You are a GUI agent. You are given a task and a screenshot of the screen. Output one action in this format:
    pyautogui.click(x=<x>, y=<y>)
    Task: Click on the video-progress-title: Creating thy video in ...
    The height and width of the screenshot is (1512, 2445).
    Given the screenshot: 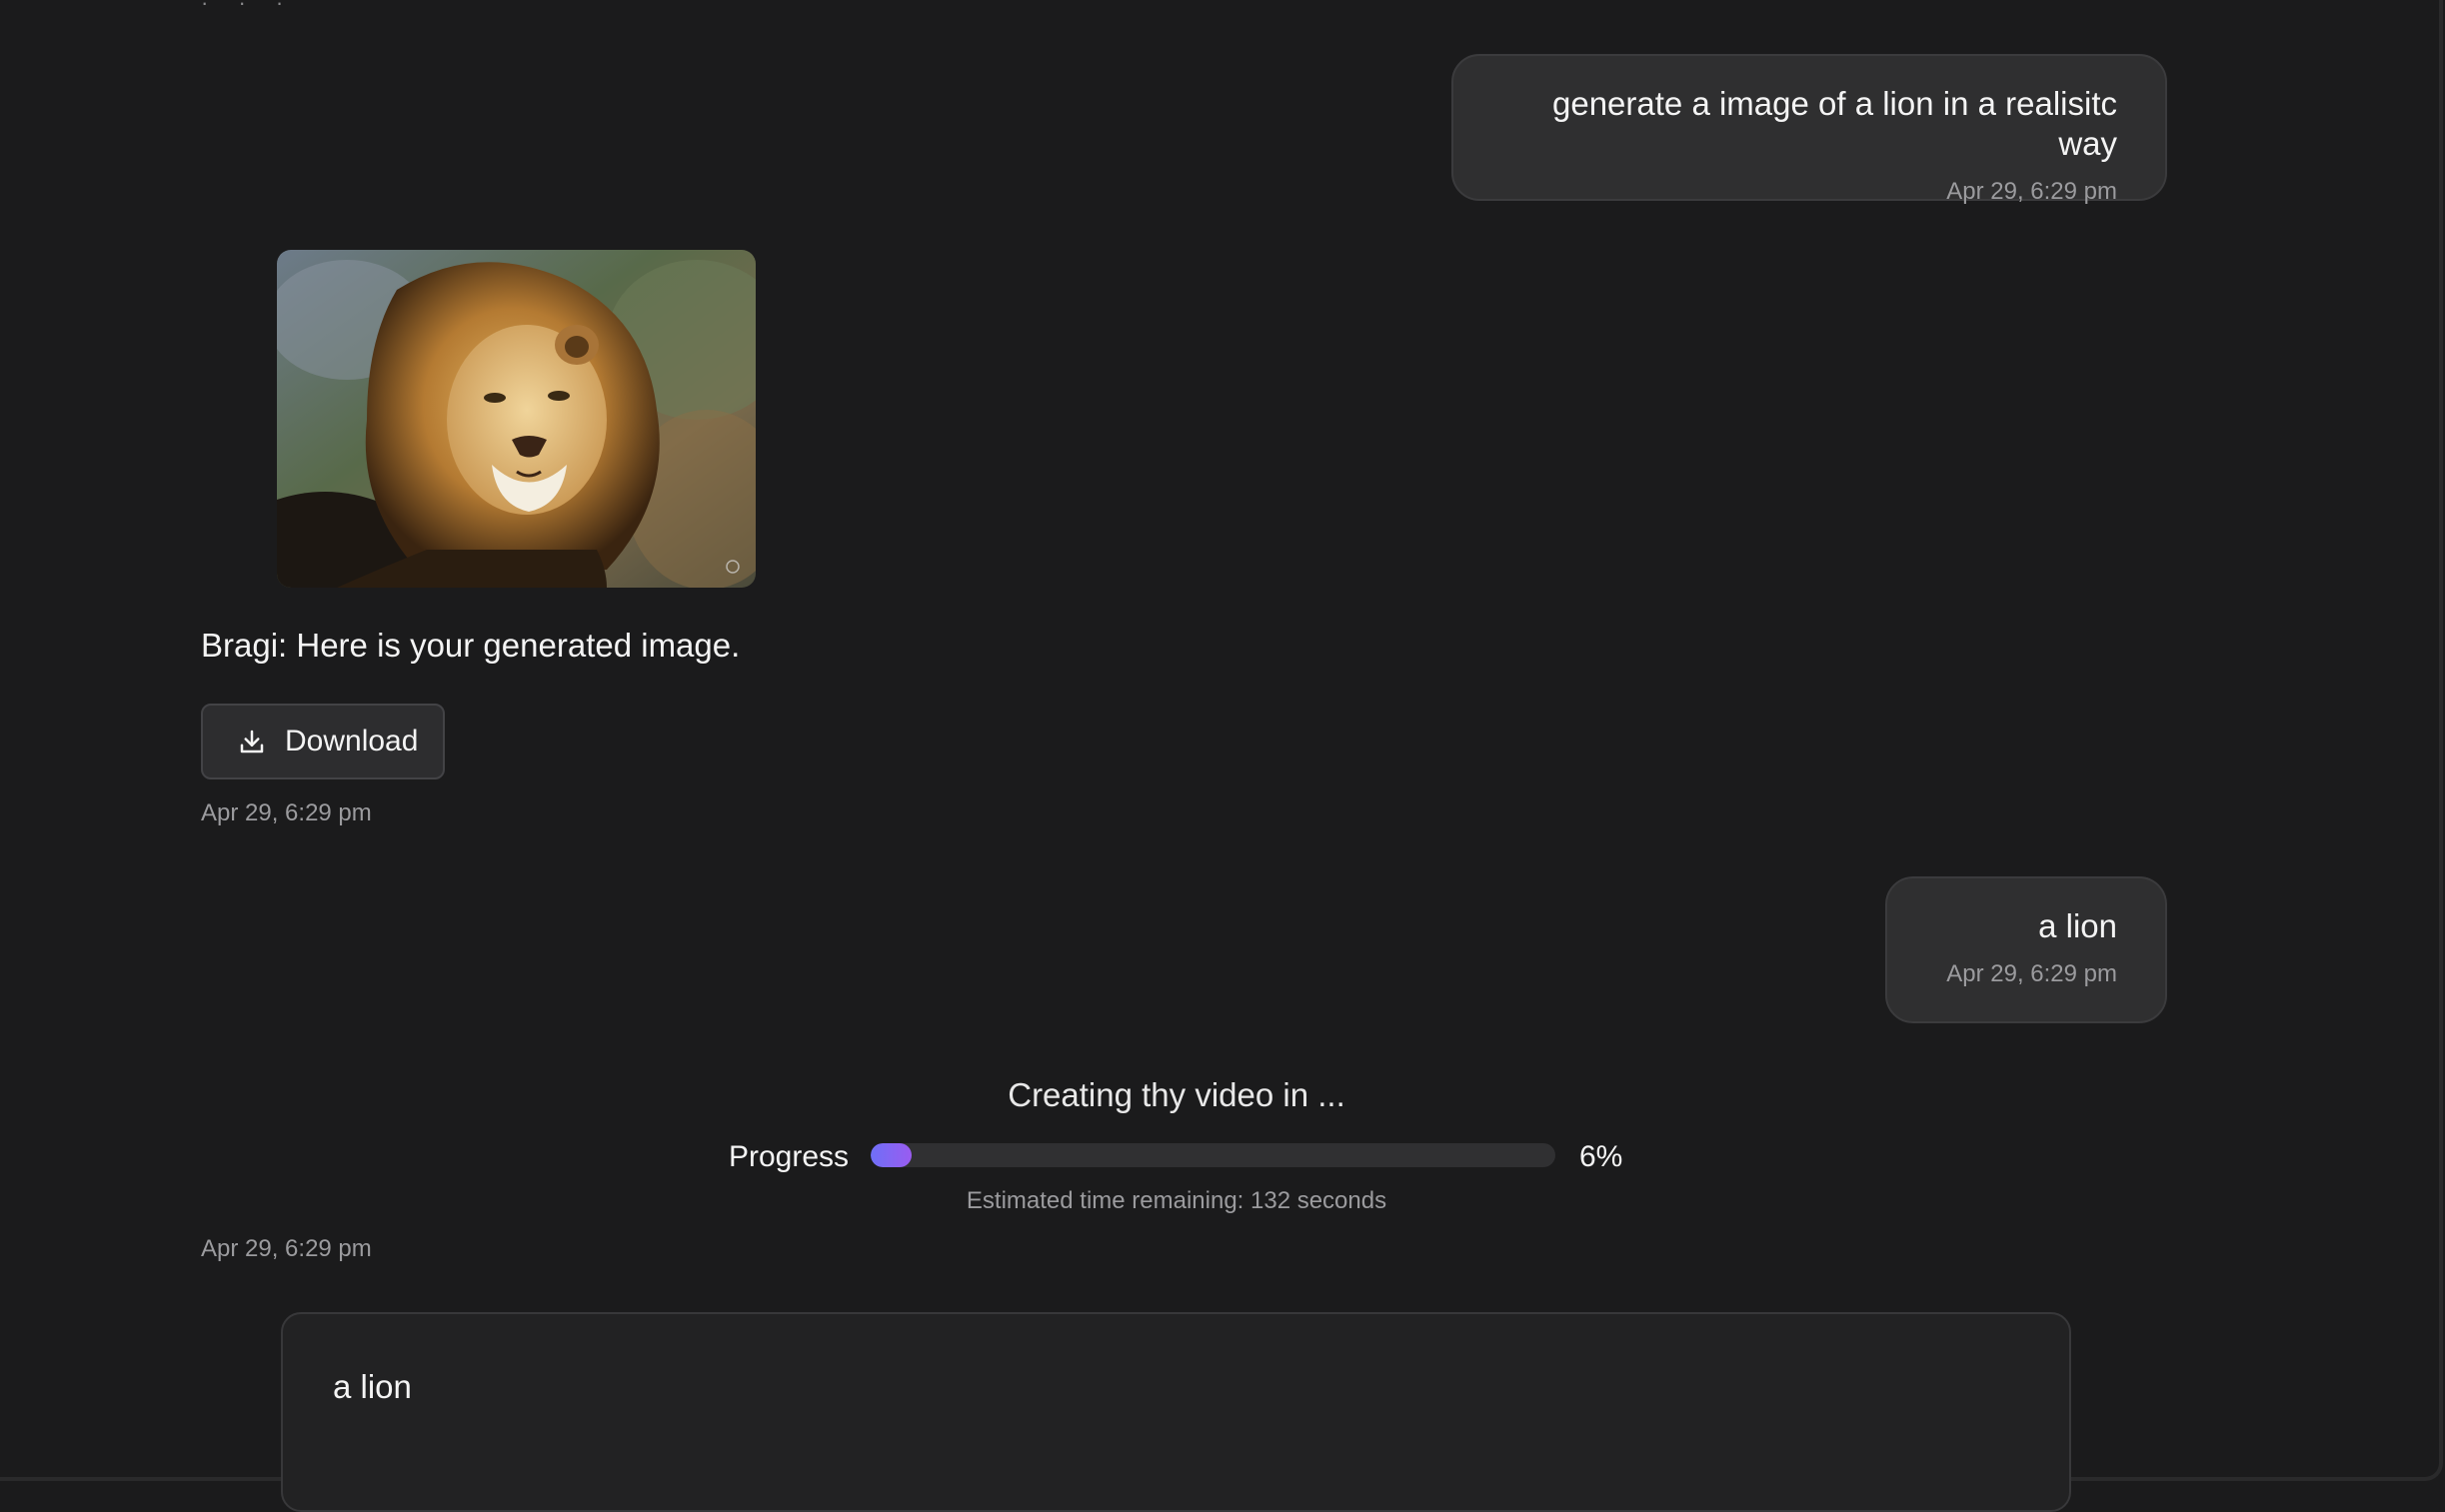 What is the action you would take?
    pyautogui.click(x=1176, y=1094)
    